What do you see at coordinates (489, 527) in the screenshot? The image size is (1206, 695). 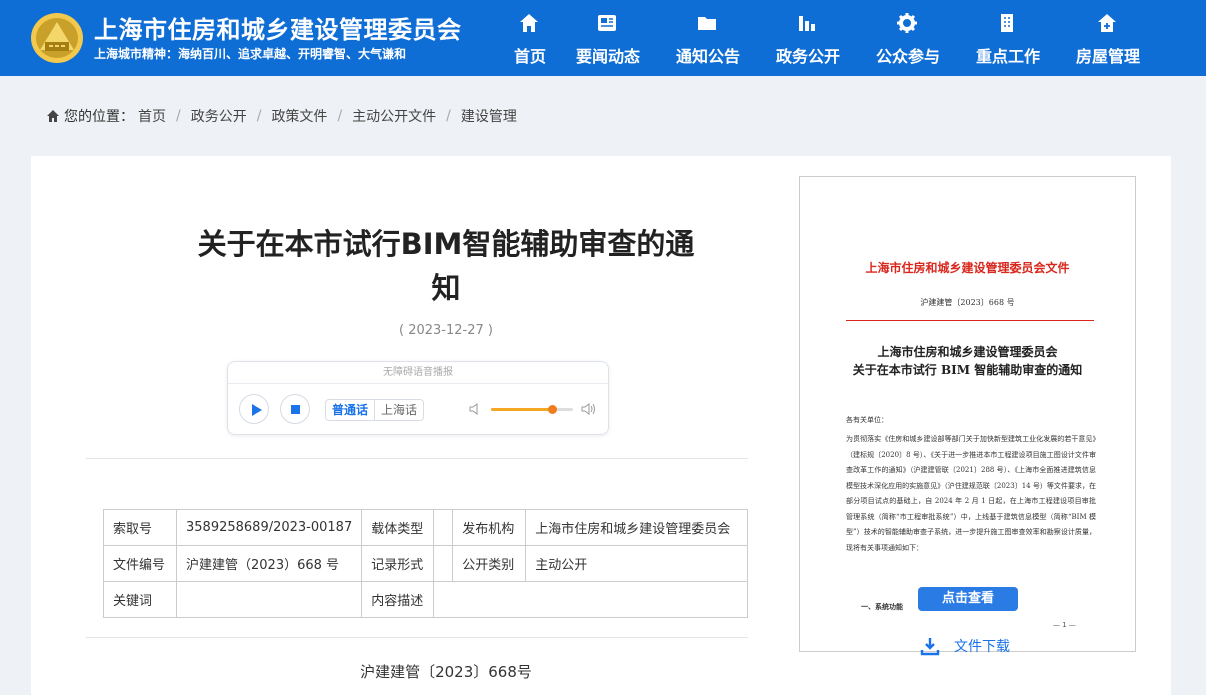 I see `meta-label: 发布机构` at bounding box center [489, 527].